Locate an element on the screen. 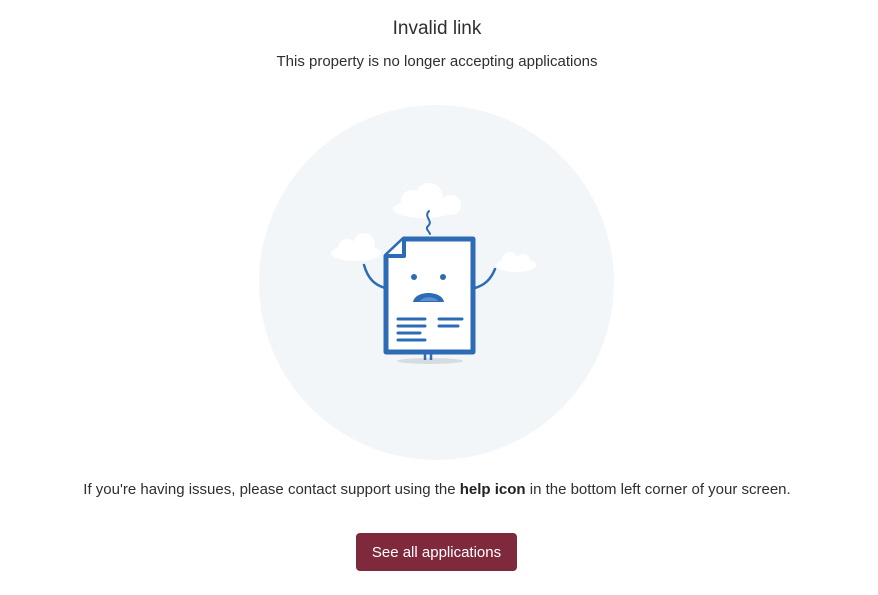 The image size is (878, 595). page-title: Invalid link is located at coordinates (437, 28).